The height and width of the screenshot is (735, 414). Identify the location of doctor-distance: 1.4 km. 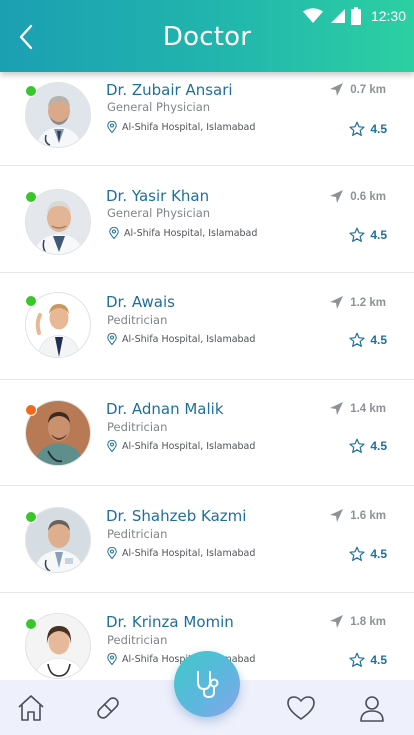
(357, 408).